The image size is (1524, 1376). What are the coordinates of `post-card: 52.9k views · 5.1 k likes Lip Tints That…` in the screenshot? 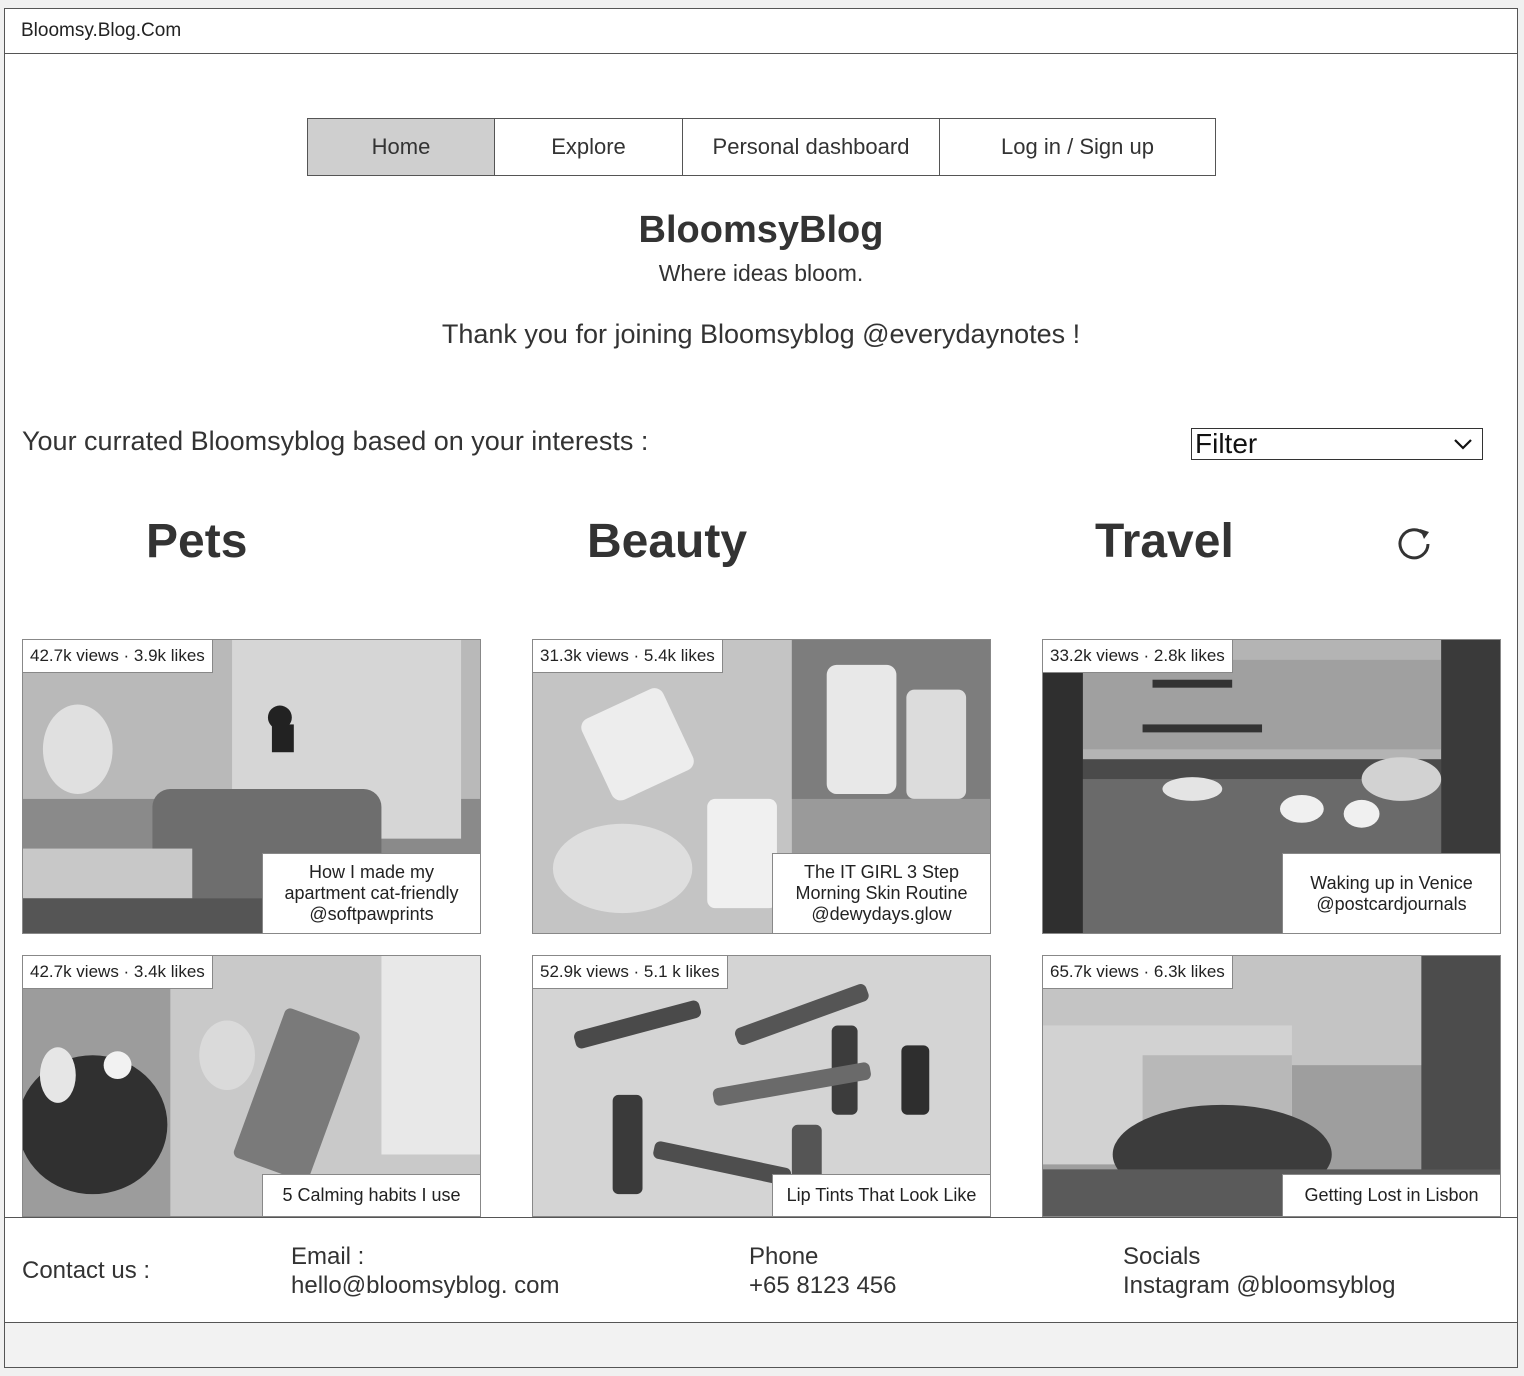 It's located at (761, 1086).